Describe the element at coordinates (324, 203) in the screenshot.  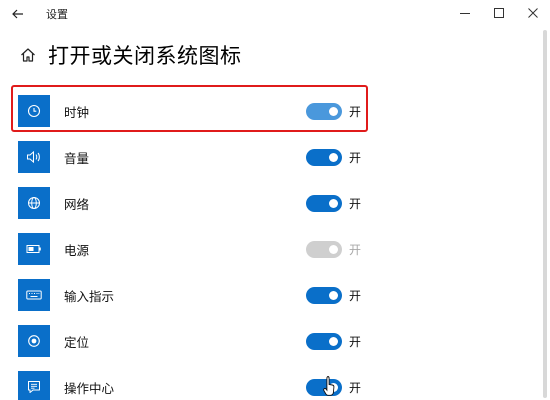
I see `network-toggle` at that location.